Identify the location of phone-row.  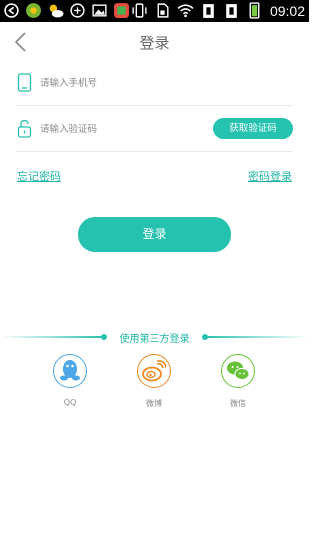
(154, 83).